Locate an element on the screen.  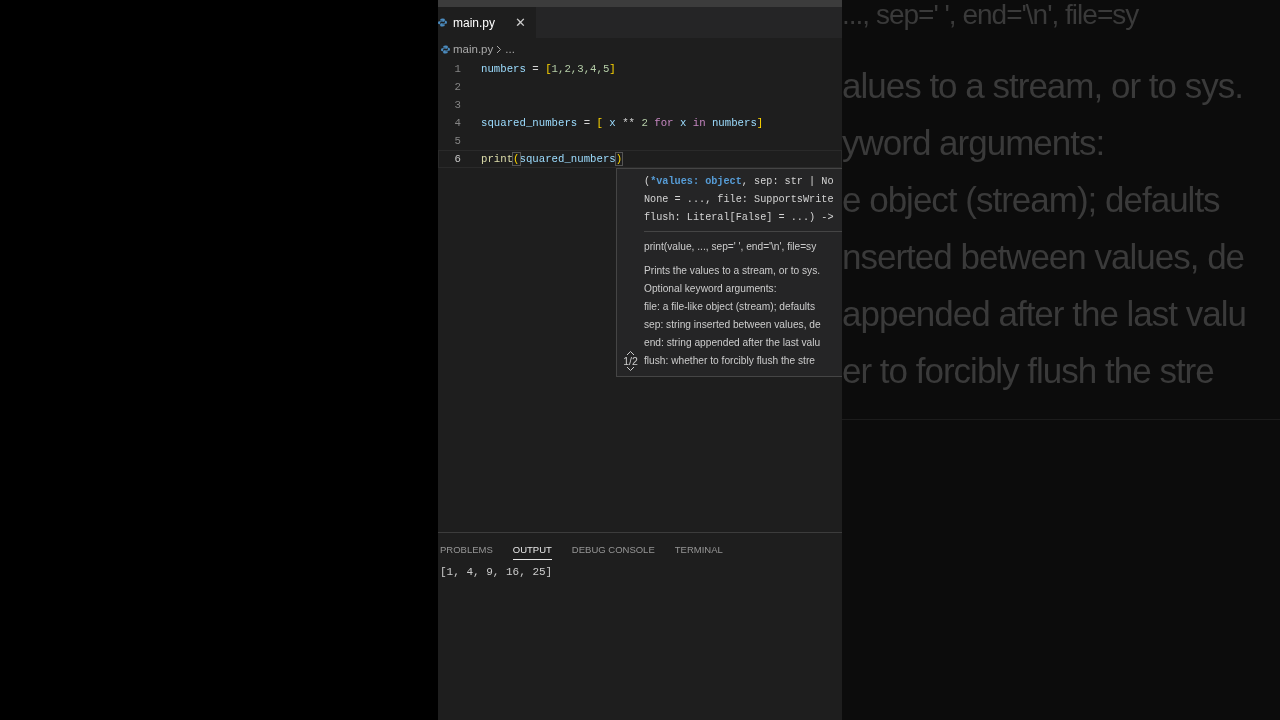
close-icon: ✕ is located at coordinates (521, 22).